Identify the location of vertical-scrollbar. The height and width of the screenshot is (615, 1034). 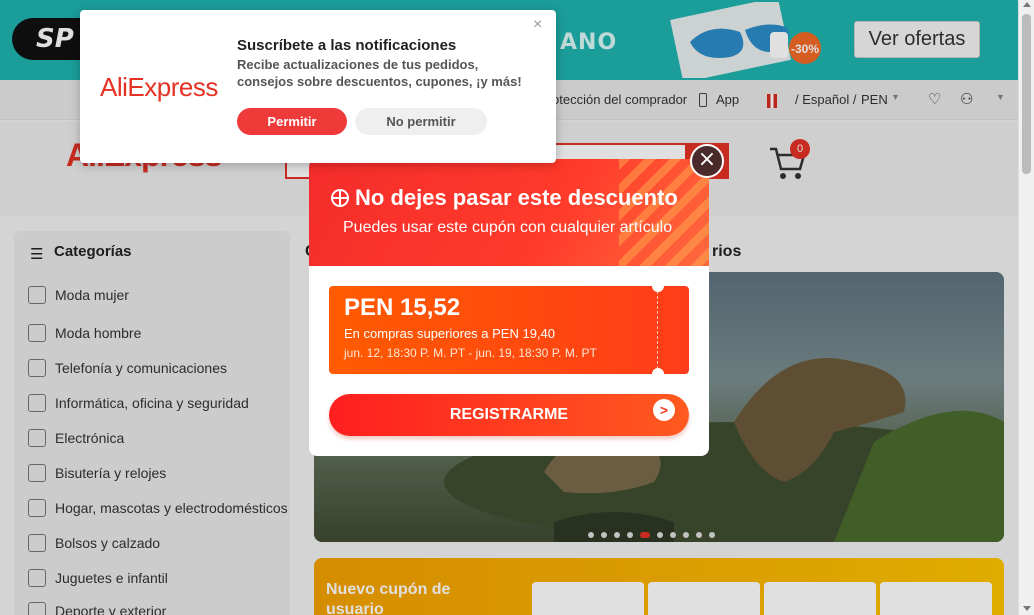
(1026, 307).